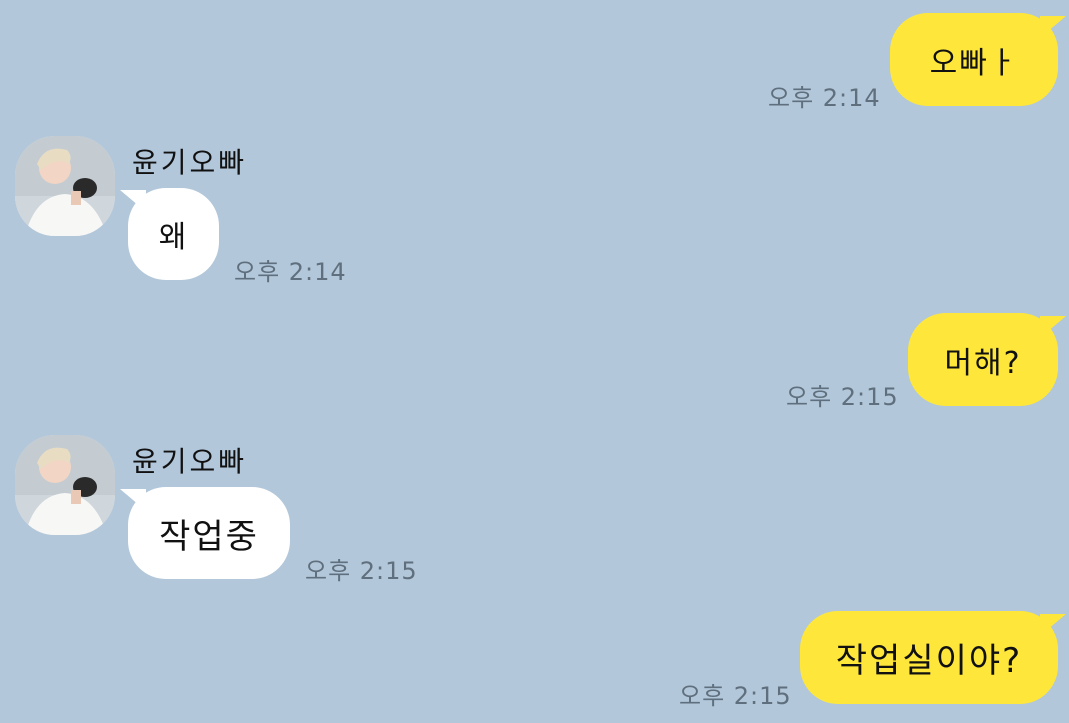  What do you see at coordinates (209, 536) in the screenshot?
I see `message-text: 작업중` at bounding box center [209, 536].